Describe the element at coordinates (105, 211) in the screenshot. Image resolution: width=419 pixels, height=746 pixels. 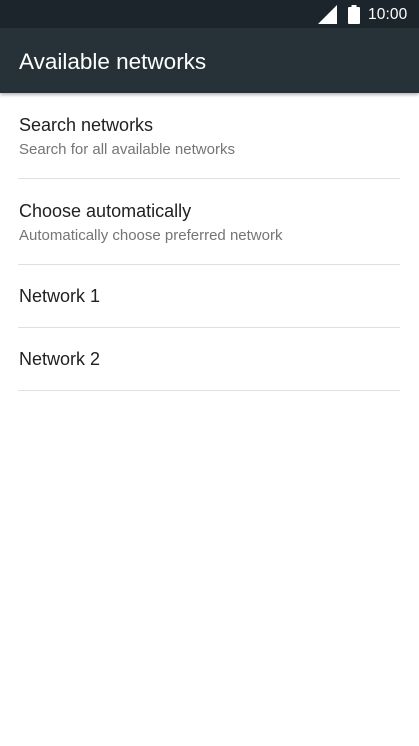
I see `choose-automatically-title: Choose automatically` at that location.